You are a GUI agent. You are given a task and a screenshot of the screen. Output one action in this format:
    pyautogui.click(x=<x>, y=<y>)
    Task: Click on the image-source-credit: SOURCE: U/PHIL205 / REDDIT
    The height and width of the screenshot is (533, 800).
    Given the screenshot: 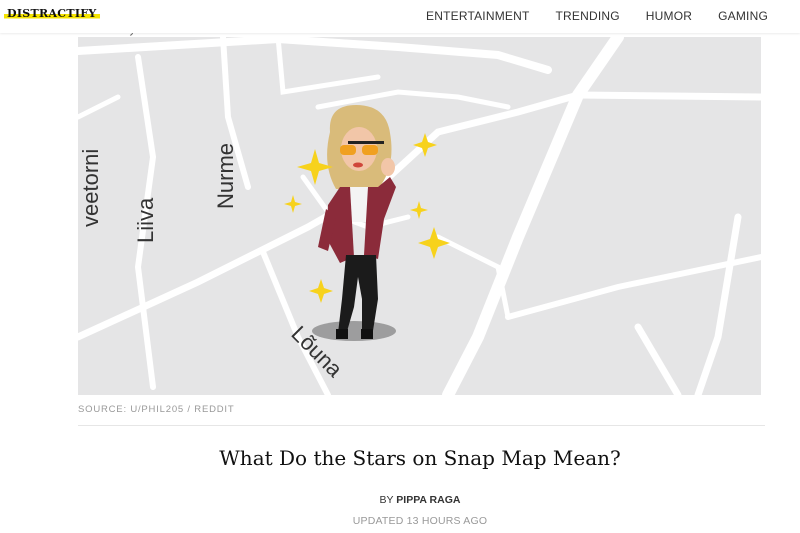 What is the action you would take?
    pyautogui.click(x=156, y=409)
    